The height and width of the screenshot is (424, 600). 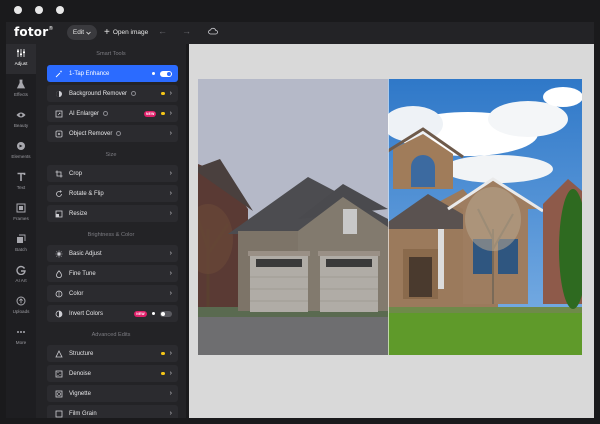 What do you see at coordinates (84, 113) in the screenshot?
I see `tool-label: AI Enlarger` at bounding box center [84, 113].